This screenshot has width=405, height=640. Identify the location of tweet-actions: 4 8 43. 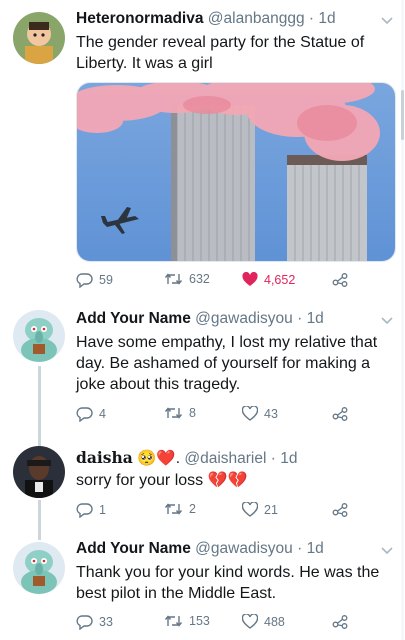
(212, 415).